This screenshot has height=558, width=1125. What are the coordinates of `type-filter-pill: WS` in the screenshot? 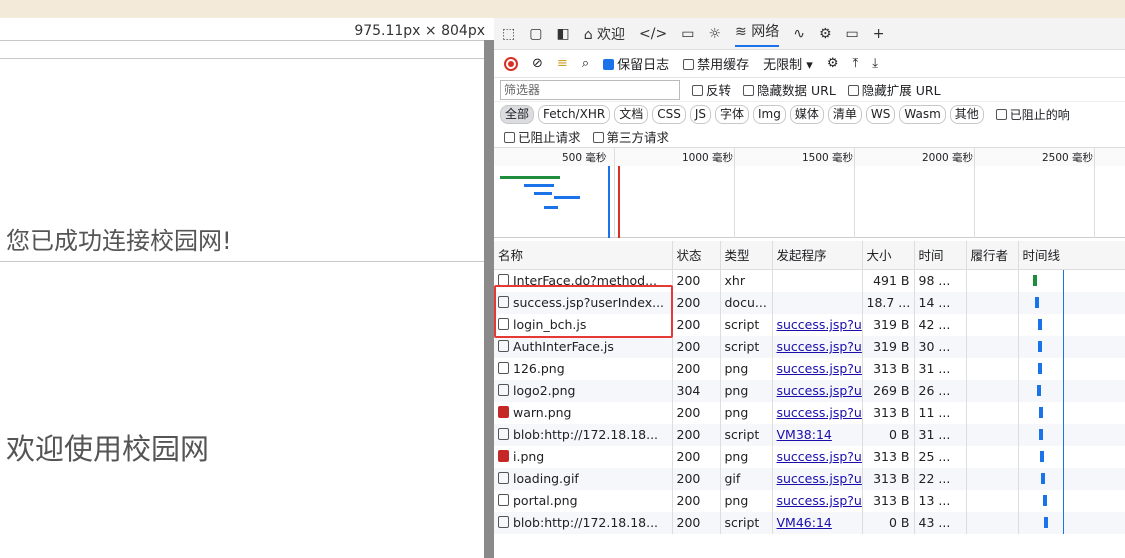 It's located at (880, 114).